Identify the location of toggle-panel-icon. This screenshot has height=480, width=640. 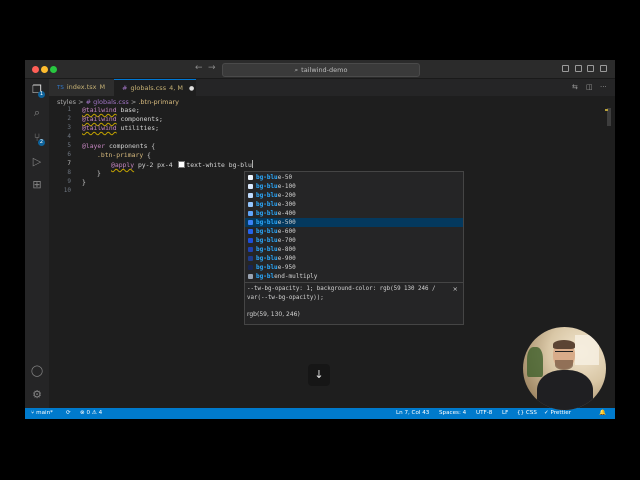
(578, 68).